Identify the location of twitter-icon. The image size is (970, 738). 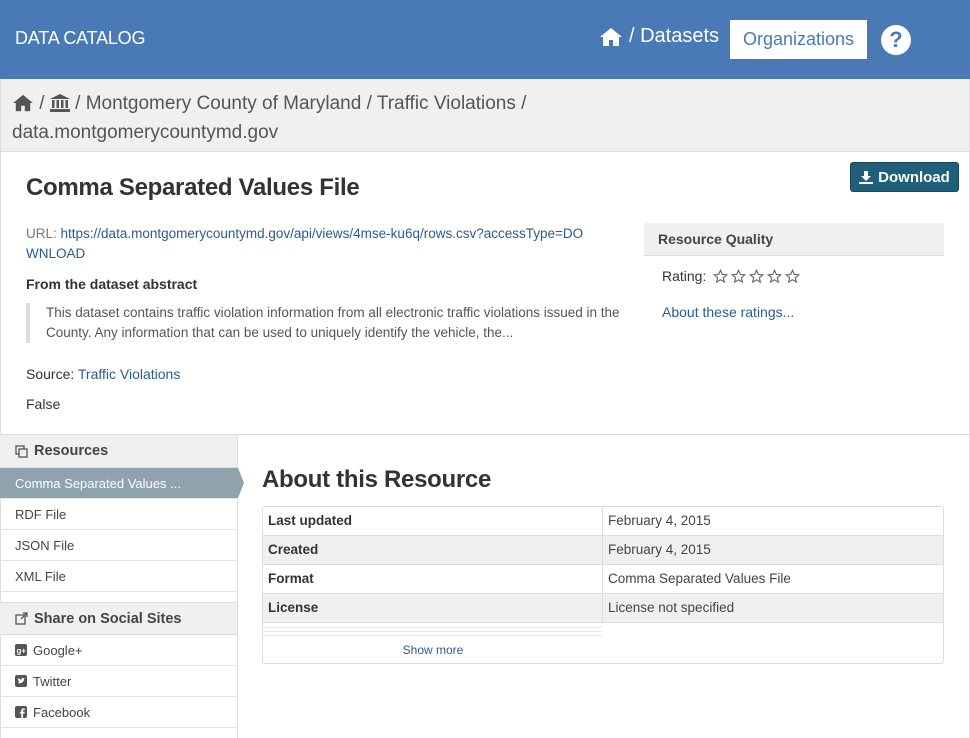
(21, 681).